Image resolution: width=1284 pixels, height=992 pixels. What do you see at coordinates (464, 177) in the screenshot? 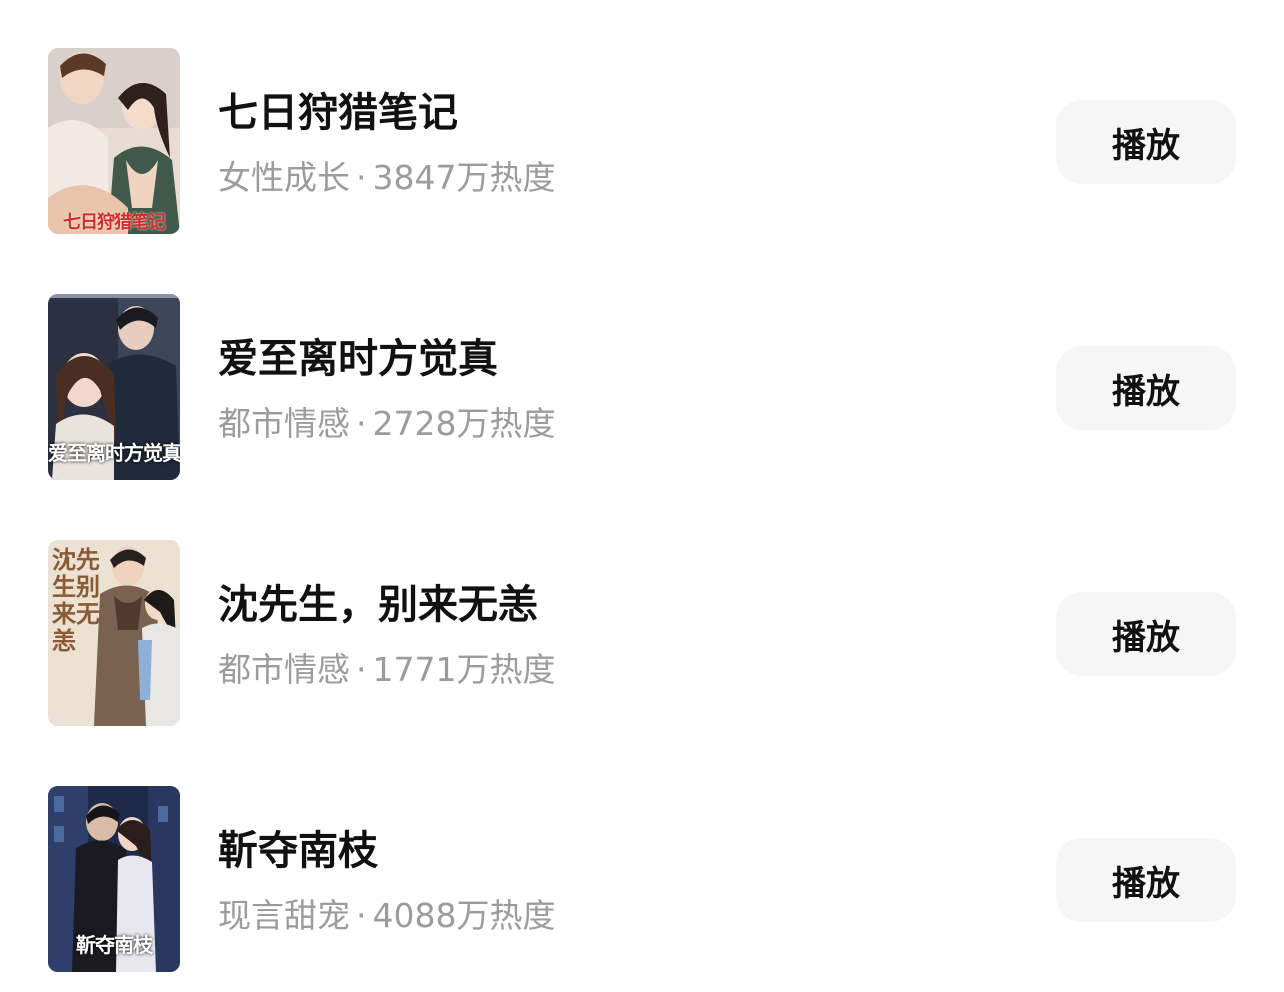
I see `heat-label: 3847万热度` at bounding box center [464, 177].